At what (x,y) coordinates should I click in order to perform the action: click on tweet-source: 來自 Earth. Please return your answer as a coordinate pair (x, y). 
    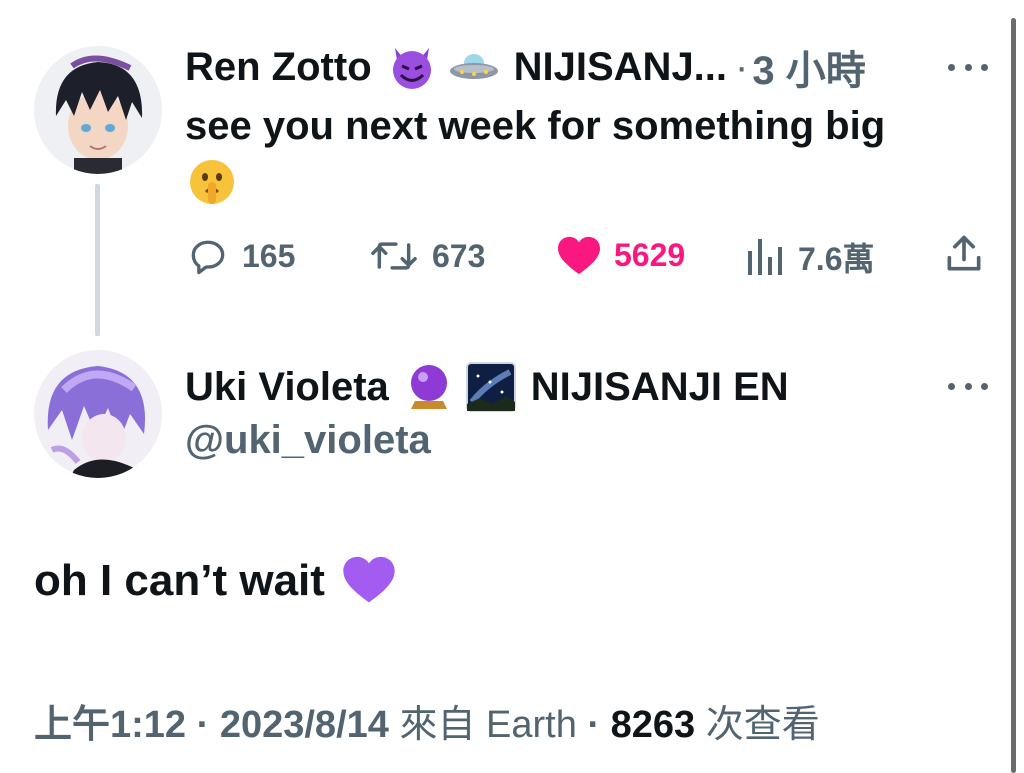
    Looking at the image, I should click on (488, 725).